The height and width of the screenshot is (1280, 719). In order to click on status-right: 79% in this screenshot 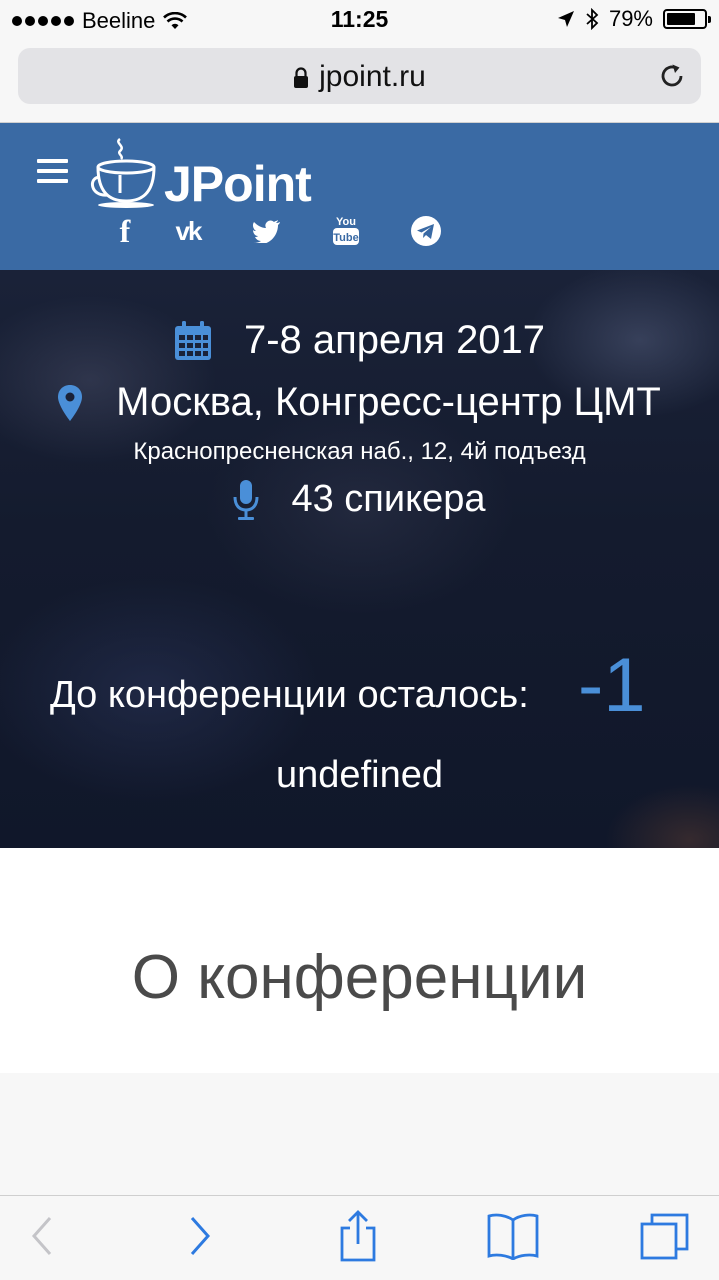, I will do `click(634, 19)`.